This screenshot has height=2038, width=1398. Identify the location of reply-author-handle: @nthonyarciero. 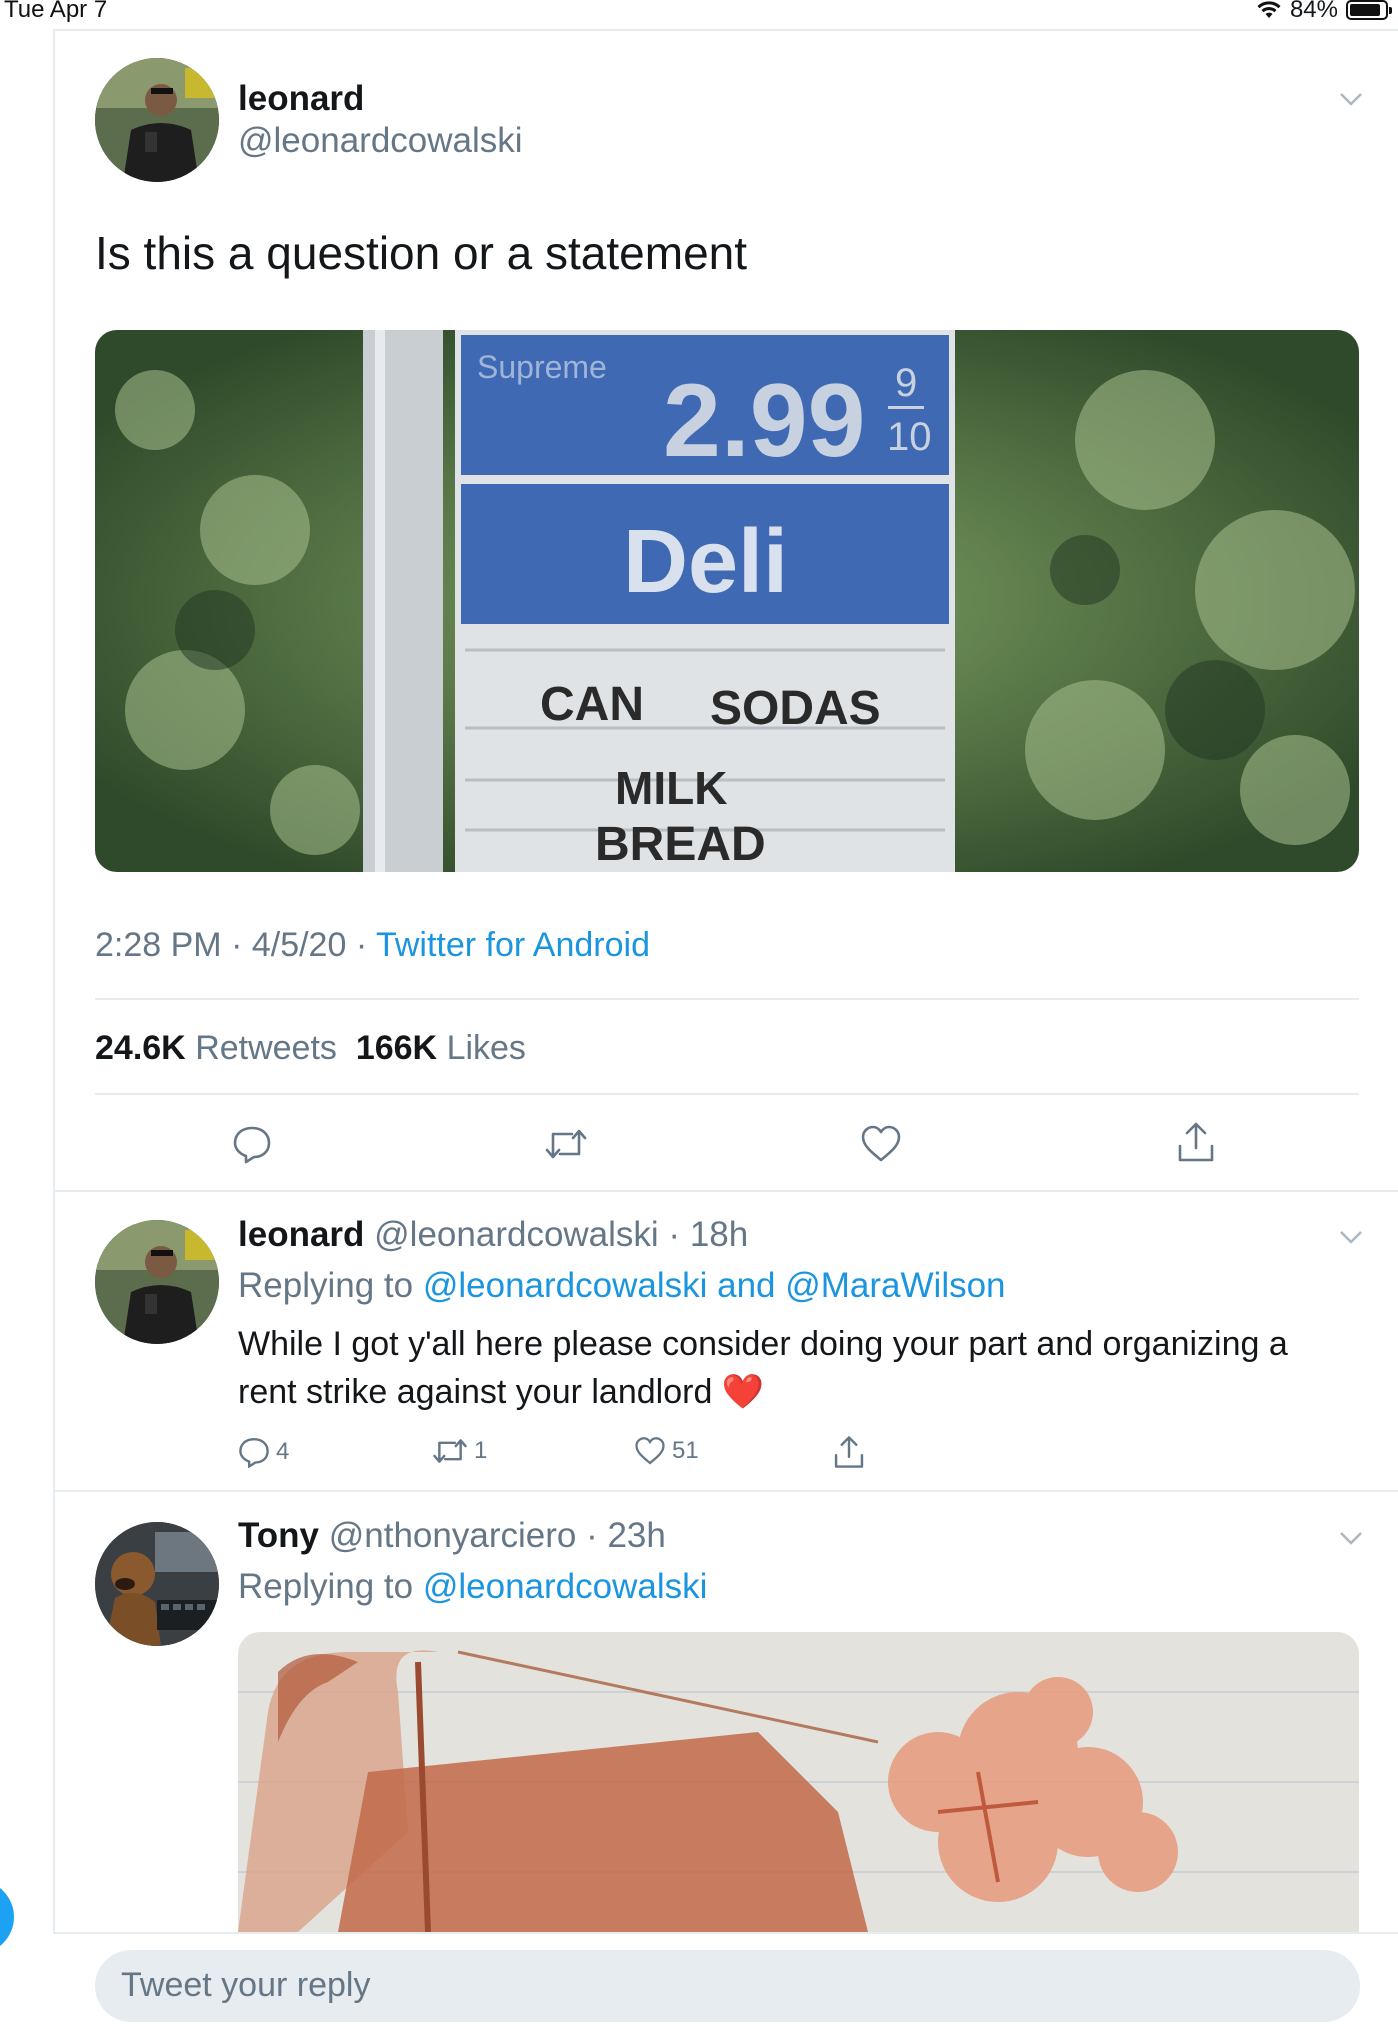
(453, 1535).